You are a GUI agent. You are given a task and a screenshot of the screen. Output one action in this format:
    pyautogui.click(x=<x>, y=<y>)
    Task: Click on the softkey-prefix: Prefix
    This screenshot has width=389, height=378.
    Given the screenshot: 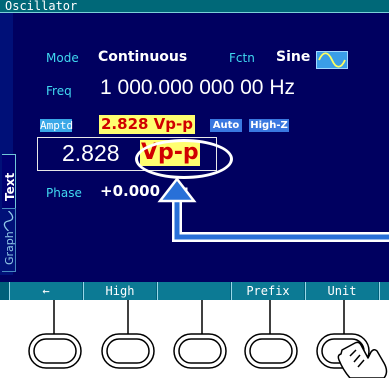 What is the action you would take?
    pyautogui.click(x=267, y=291)
    